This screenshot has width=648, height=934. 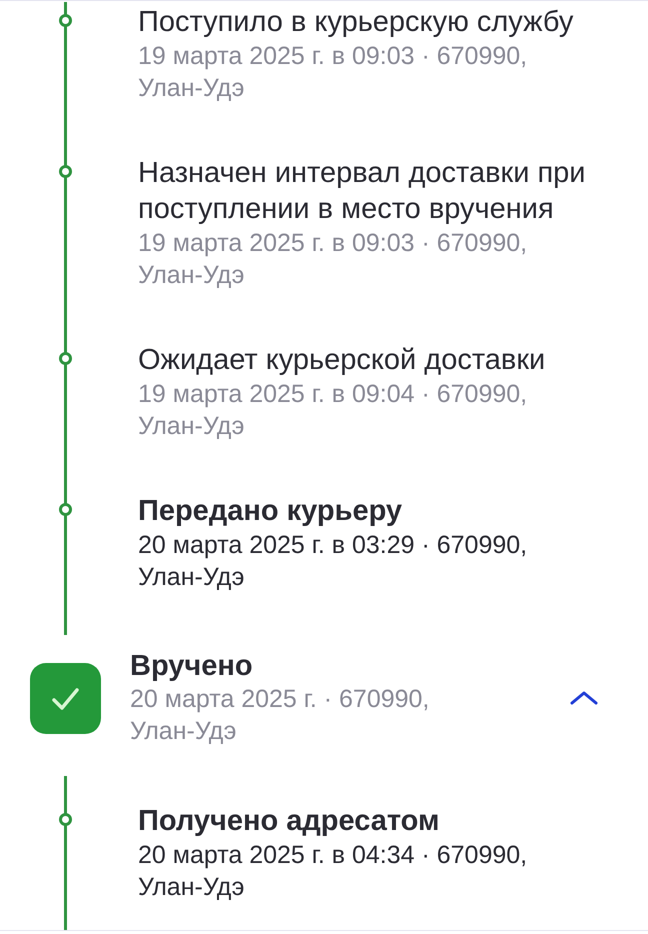 I want to click on check-icon, so click(x=65, y=698).